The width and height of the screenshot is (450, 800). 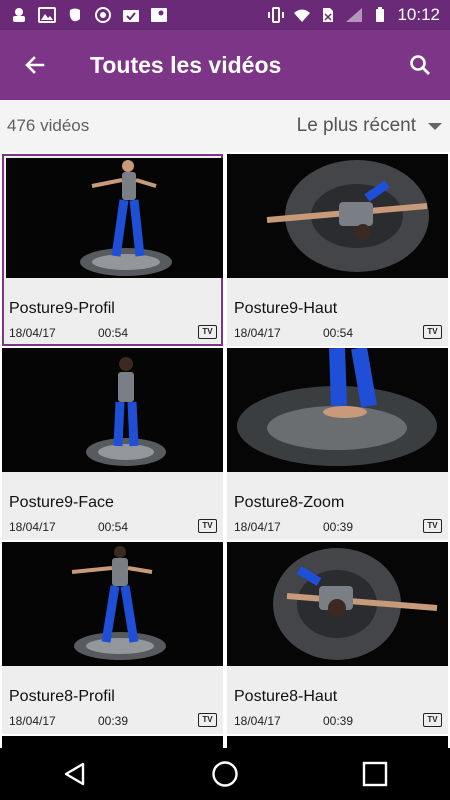 I want to click on video-card: Posture9-Haut 18/04/17 00:54 TV, so click(x=337, y=250).